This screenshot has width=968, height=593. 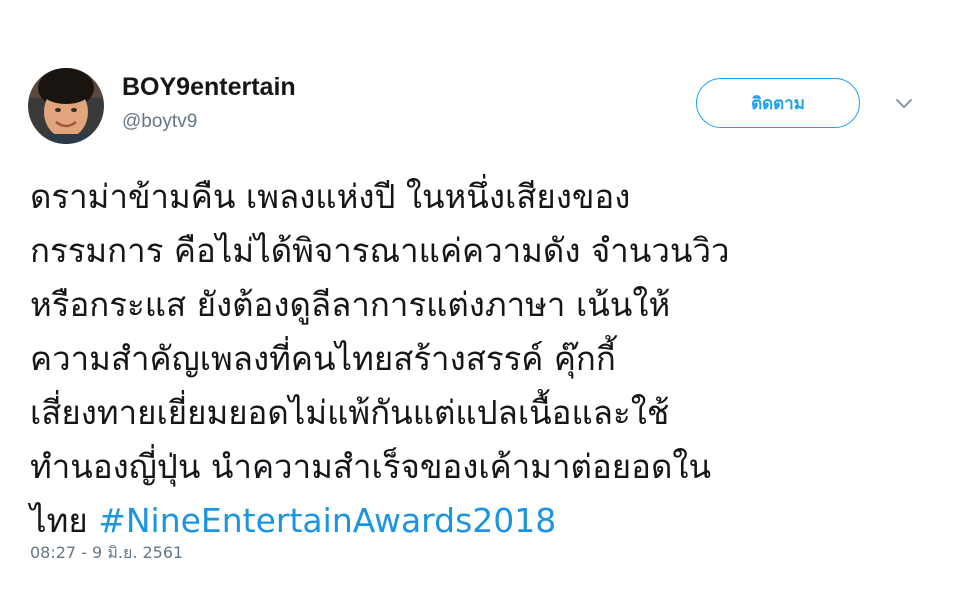 I want to click on display-name: BOY9entertain, so click(x=209, y=87).